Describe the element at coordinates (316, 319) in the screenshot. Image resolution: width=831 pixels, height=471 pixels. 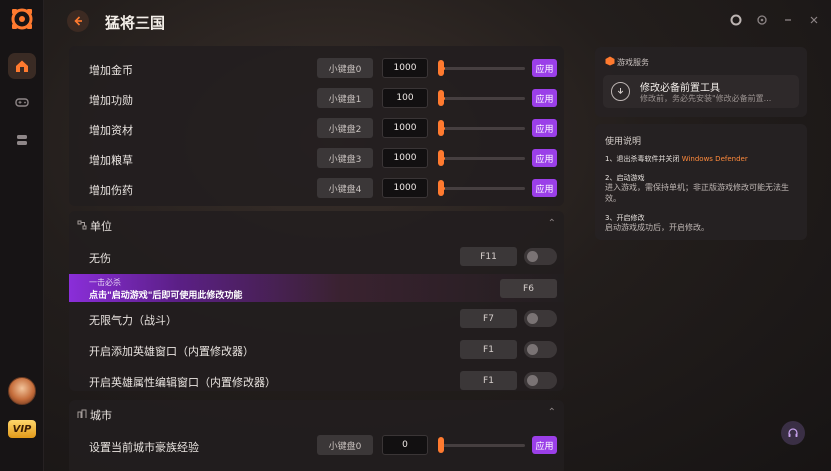
I see `unit-row: 无限气力（战斗） F7` at that location.